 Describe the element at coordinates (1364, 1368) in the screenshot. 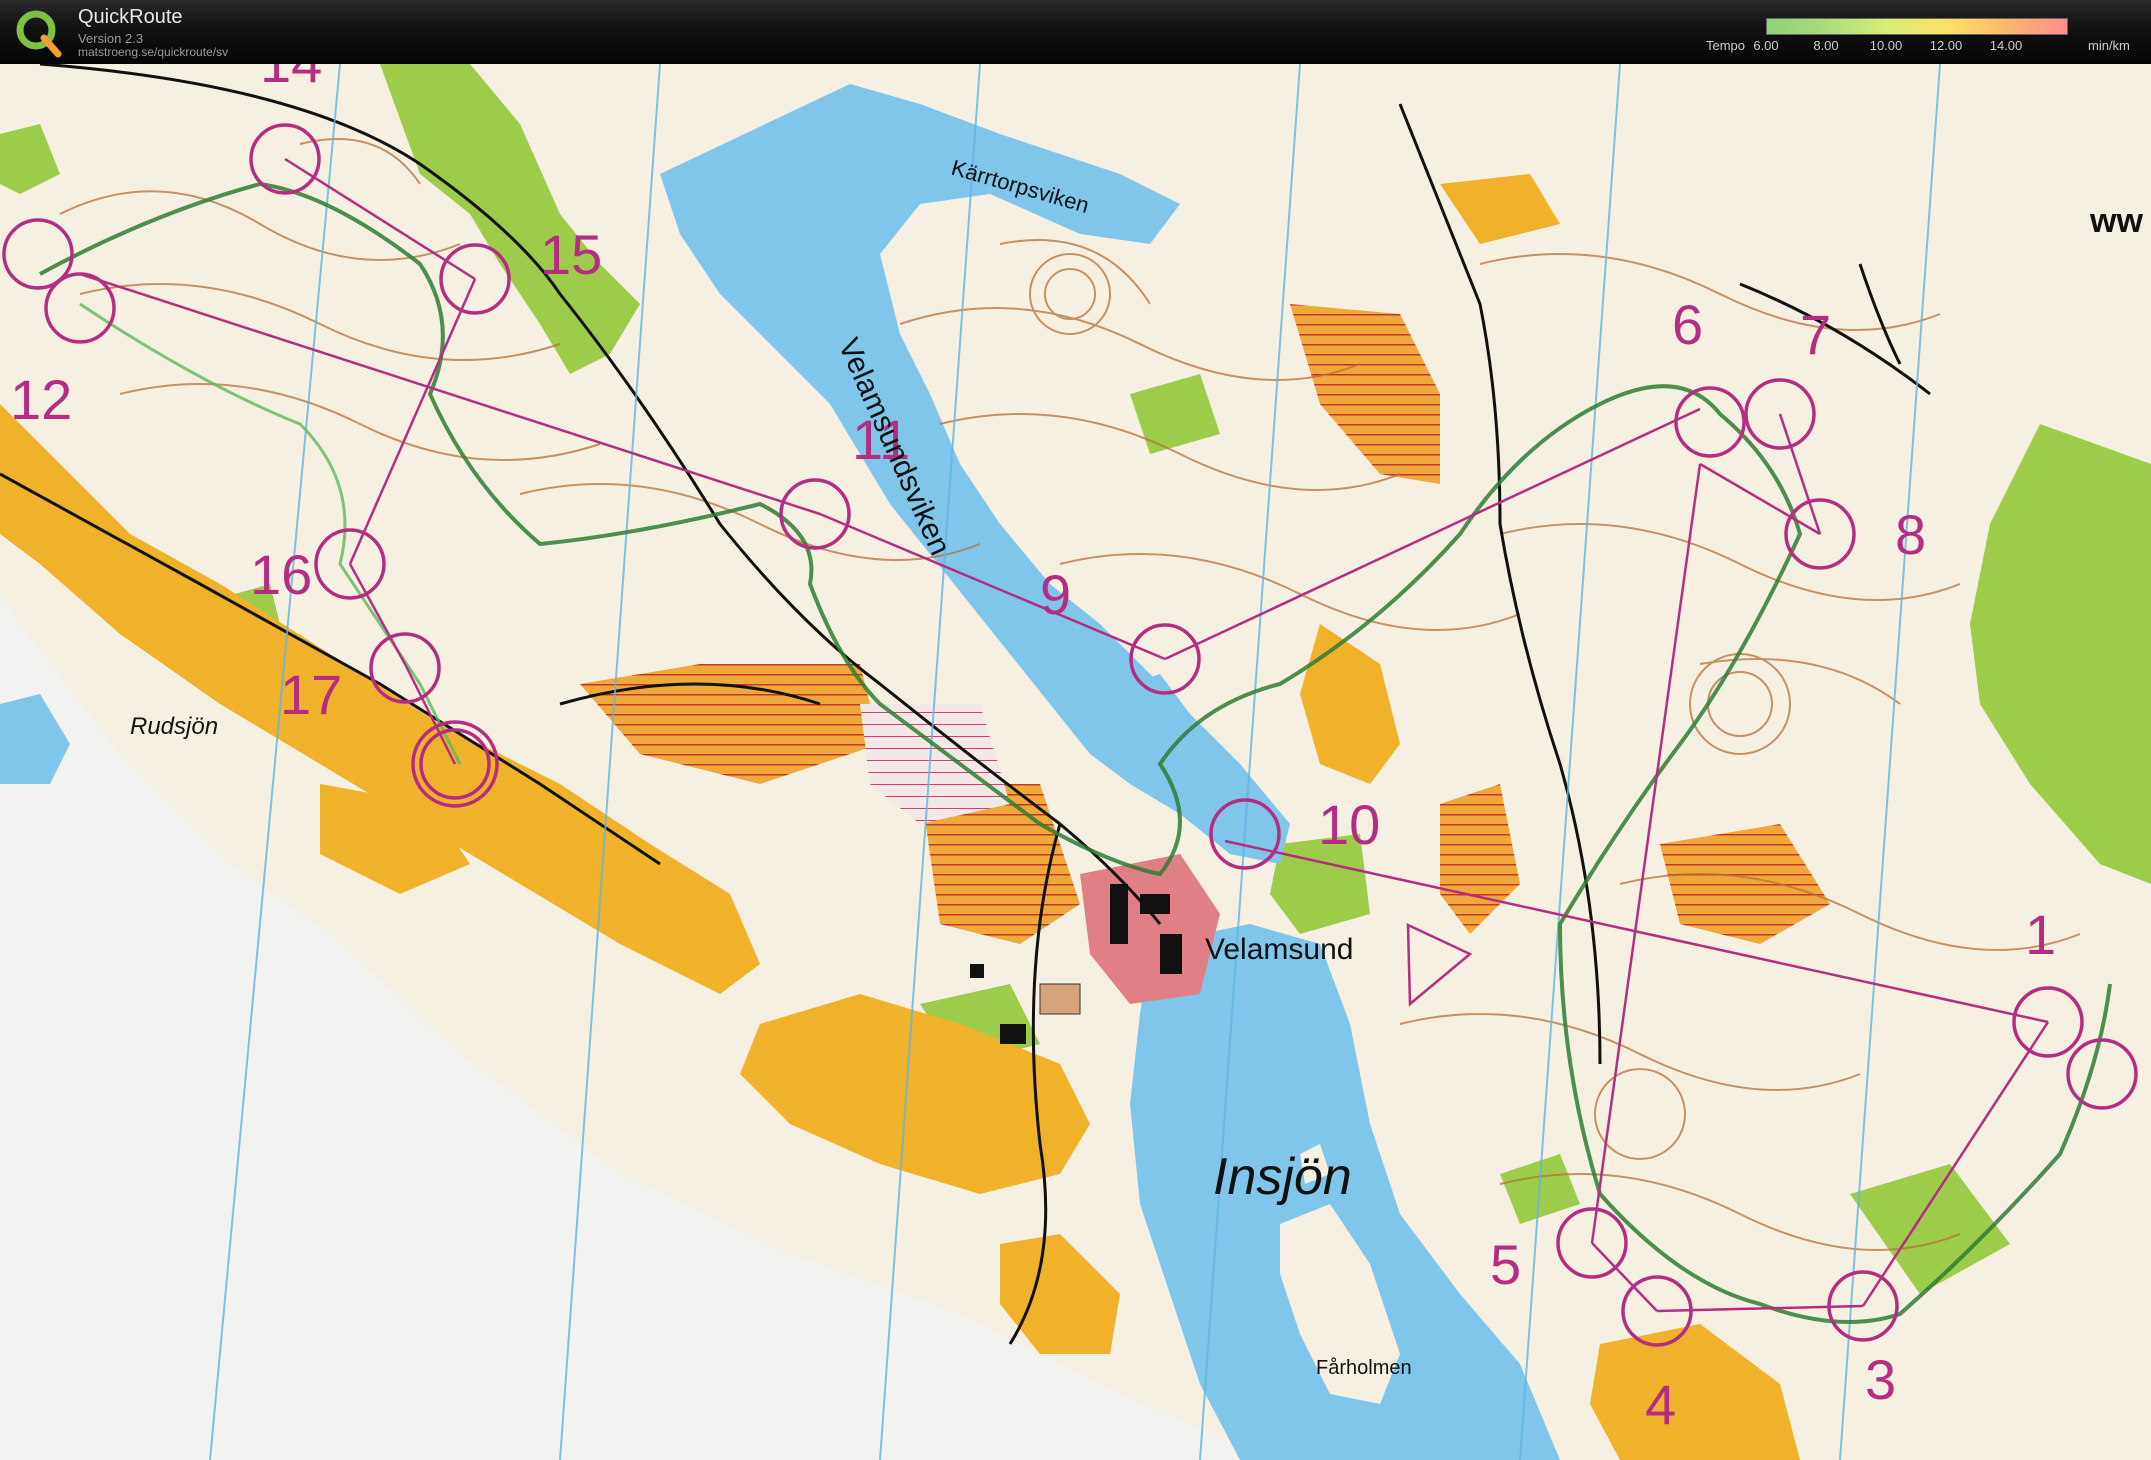

I see `place-name-farholmen: Fårholmen` at that location.